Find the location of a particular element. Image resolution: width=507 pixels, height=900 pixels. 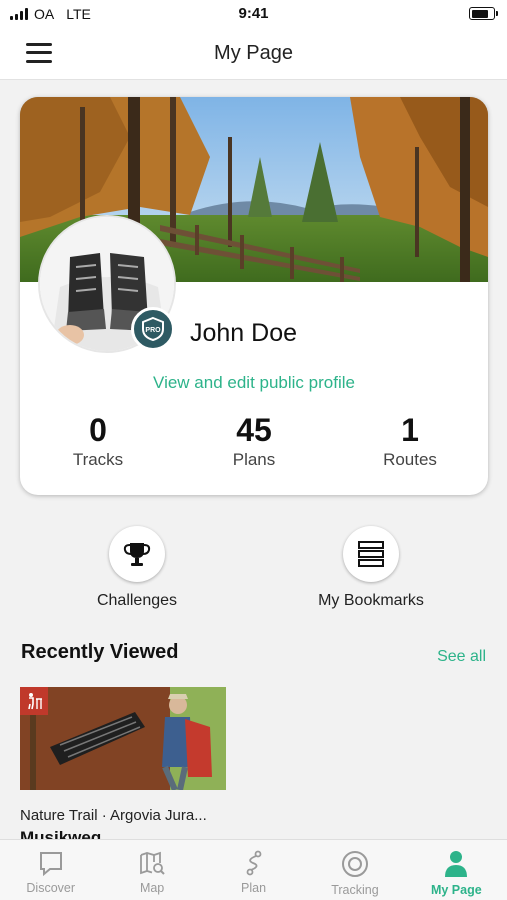

tab-label: Discover is located at coordinates (51, 888).